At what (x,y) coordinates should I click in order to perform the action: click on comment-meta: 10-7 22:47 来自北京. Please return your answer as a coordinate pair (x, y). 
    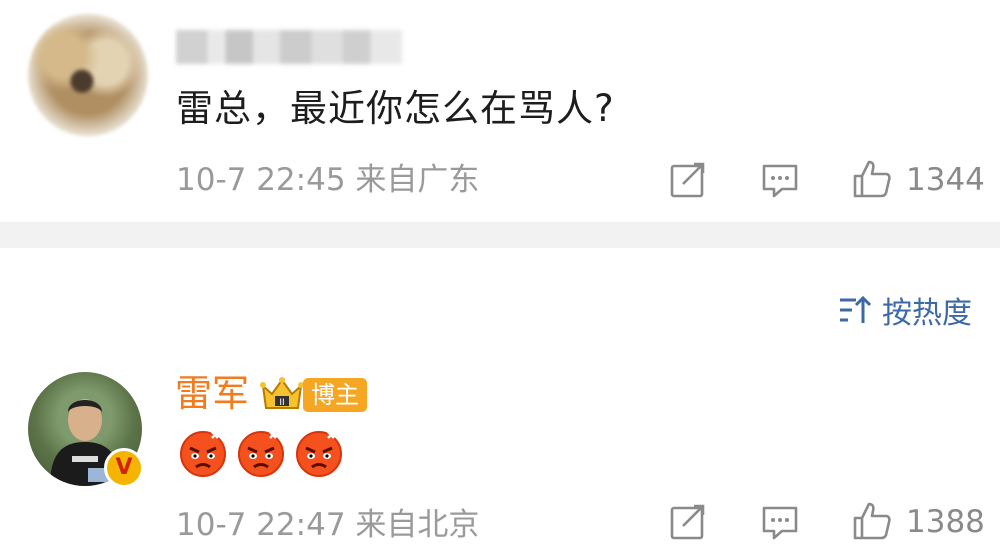
    Looking at the image, I should click on (327, 525).